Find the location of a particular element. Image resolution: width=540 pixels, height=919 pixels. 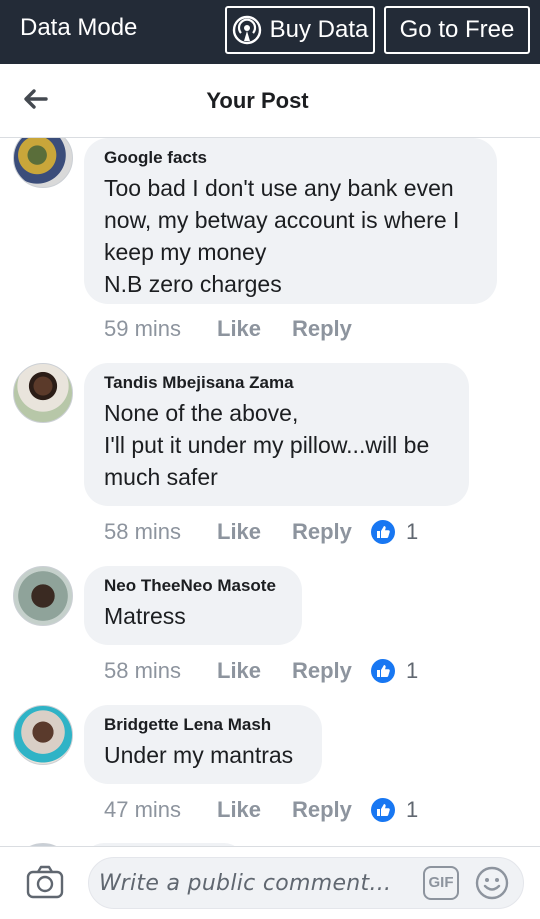

comment-composer: Write a public comment... GIF is located at coordinates (270, 882).